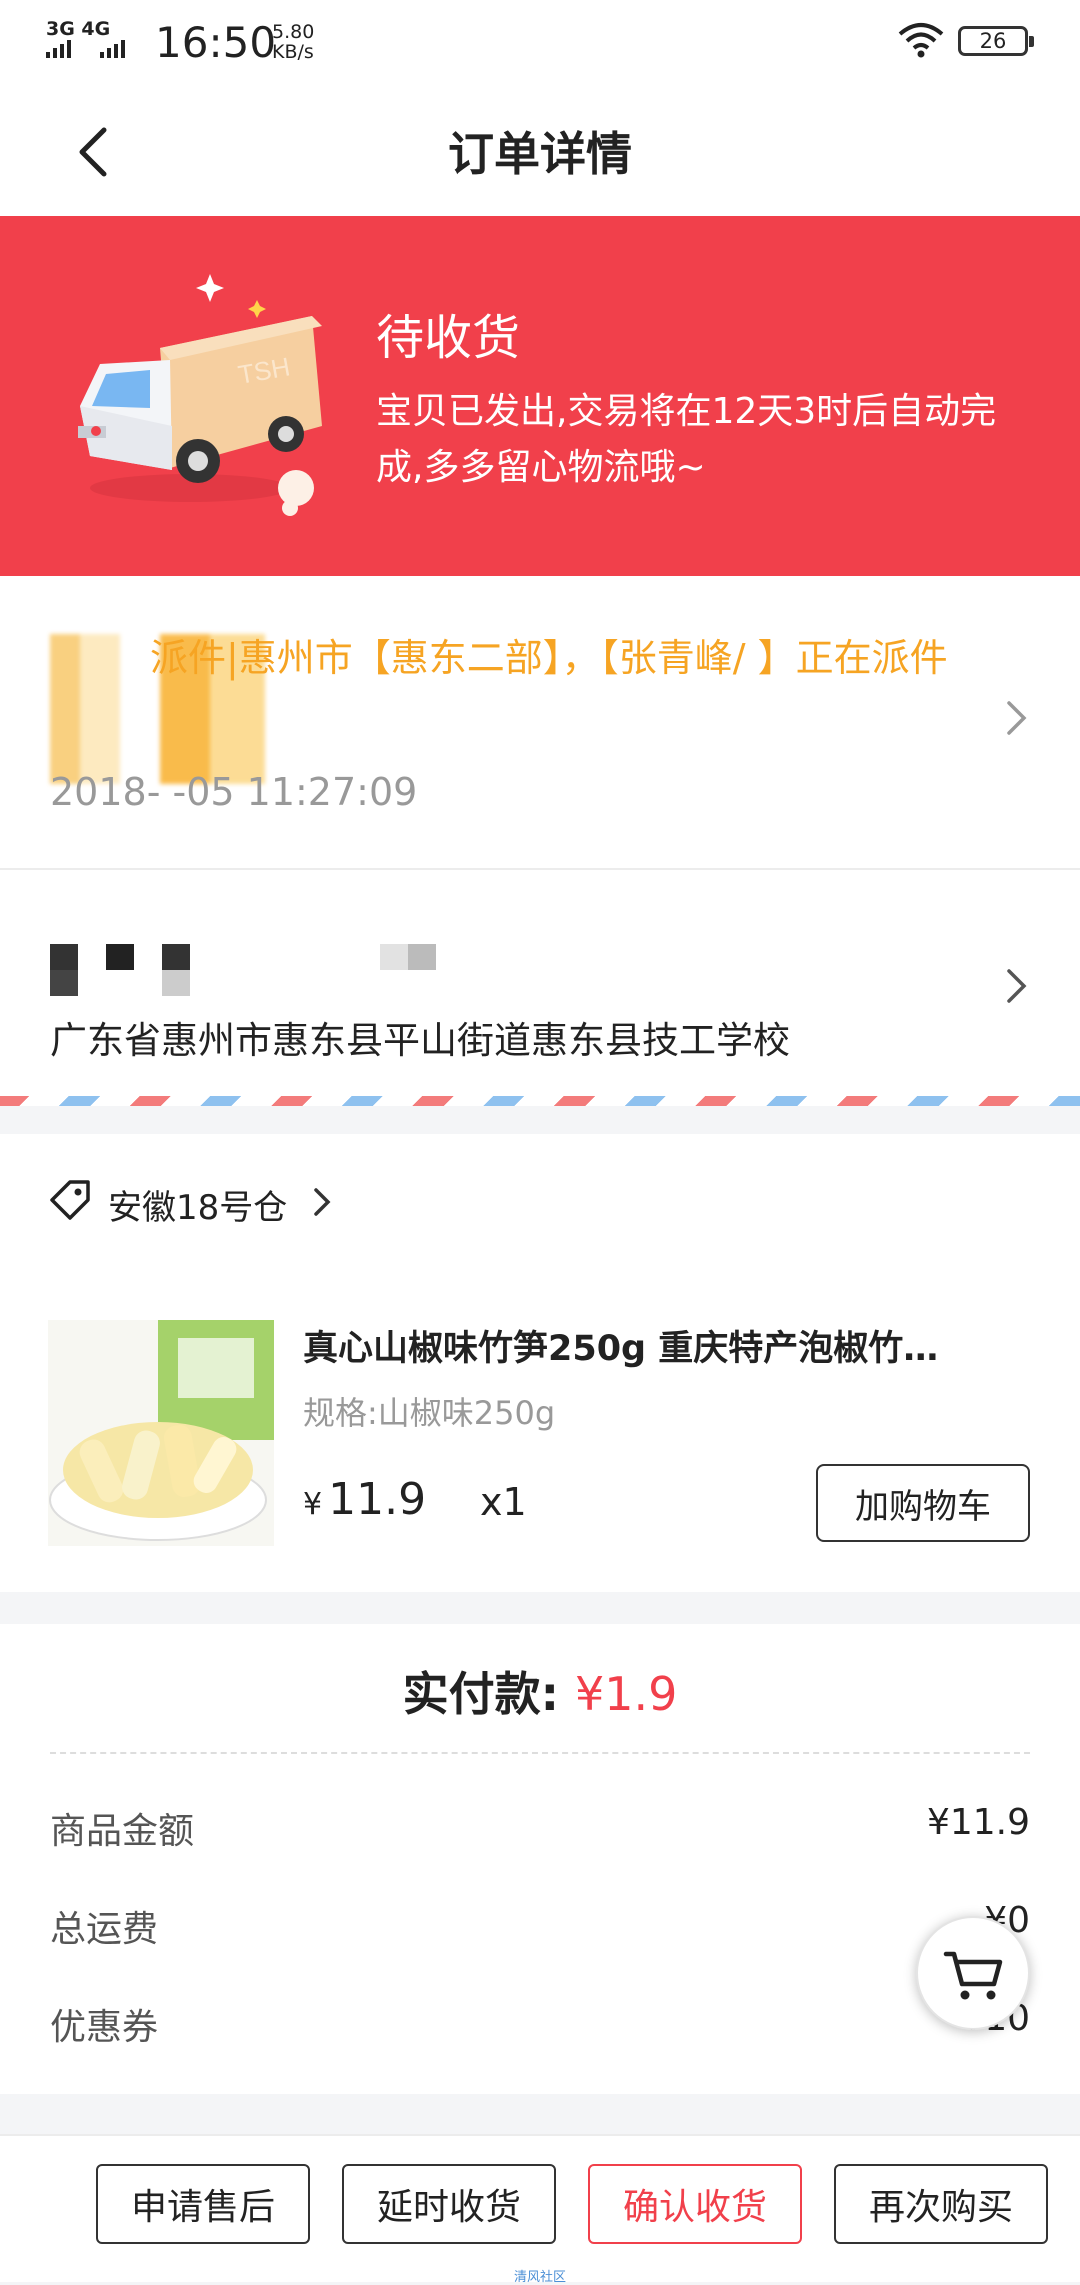 Image resolution: width=1080 pixels, height=2285 pixels. Describe the element at coordinates (420, 1040) in the screenshot. I see `address-detail: 广东省惠州市惠东县平山街道惠东县技工学校` at that location.